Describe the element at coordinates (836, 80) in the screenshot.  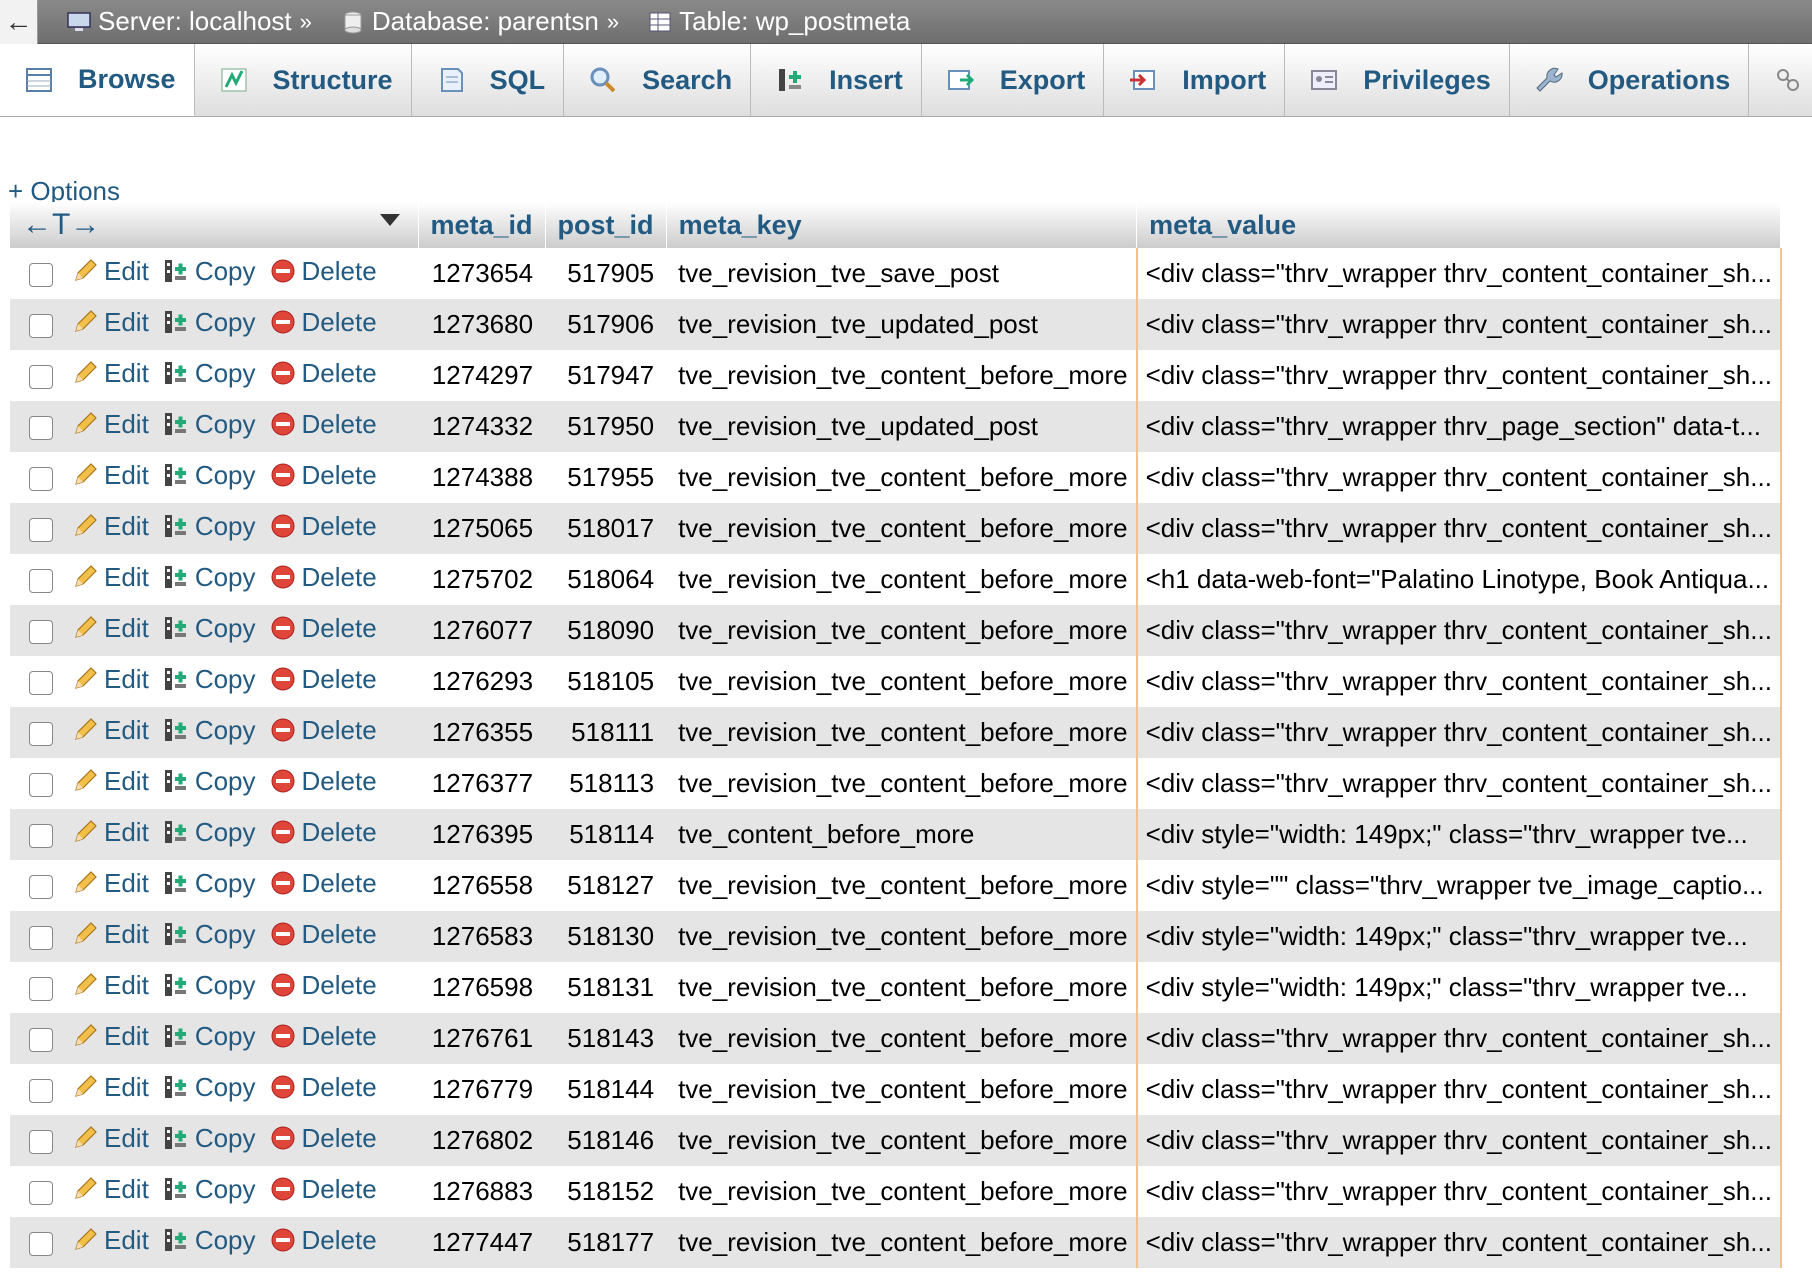
I see `tab-insert: Insert` at that location.